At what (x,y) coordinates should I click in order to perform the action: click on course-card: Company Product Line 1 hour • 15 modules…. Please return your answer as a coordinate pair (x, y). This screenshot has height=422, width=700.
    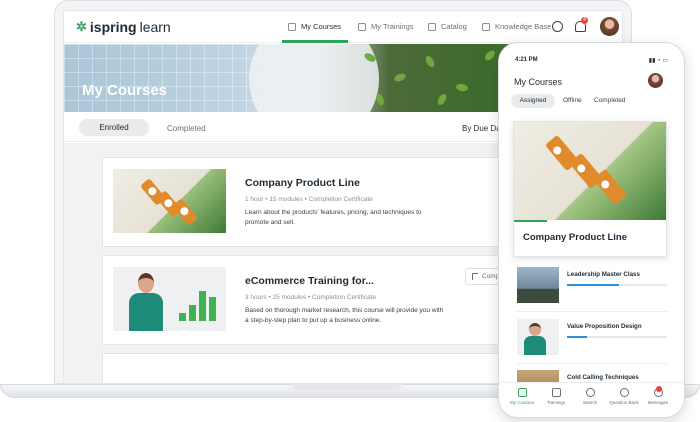
    Looking at the image, I should click on (312, 202).